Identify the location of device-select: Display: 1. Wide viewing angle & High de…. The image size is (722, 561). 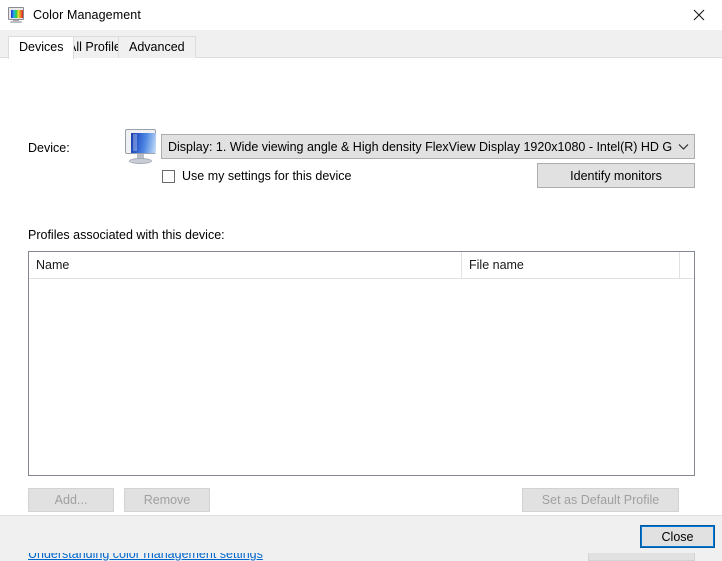
(428, 146).